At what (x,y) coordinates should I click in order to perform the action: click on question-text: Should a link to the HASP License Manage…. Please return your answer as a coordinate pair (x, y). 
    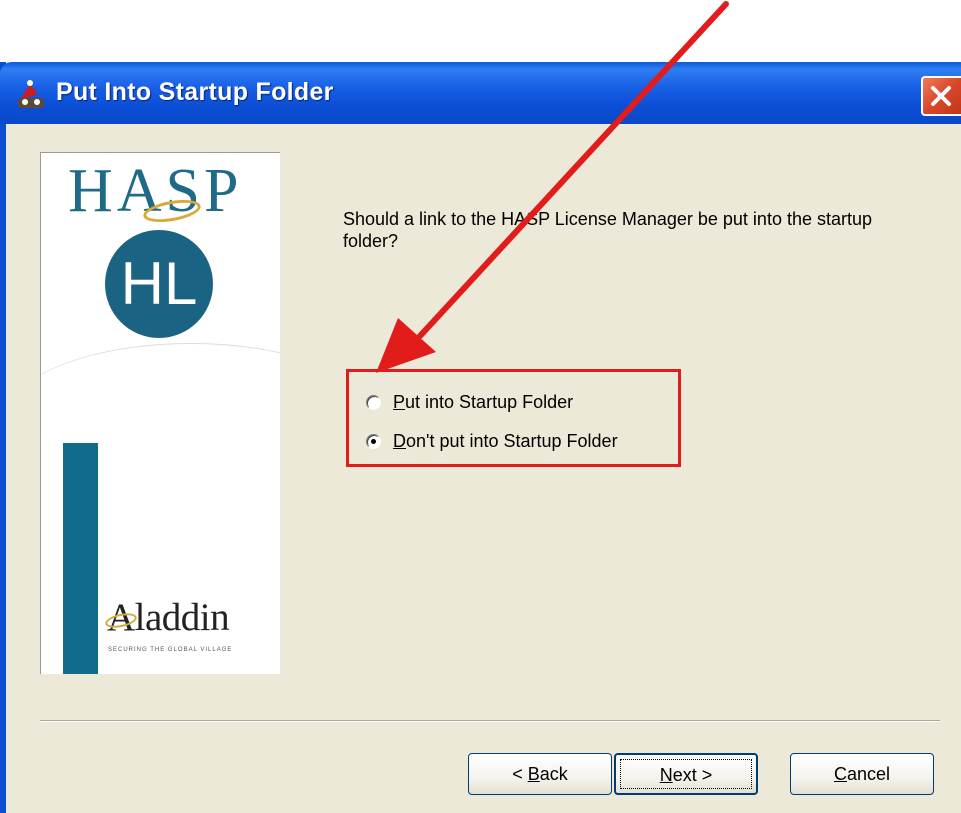
    Looking at the image, I should click on (608, 230).